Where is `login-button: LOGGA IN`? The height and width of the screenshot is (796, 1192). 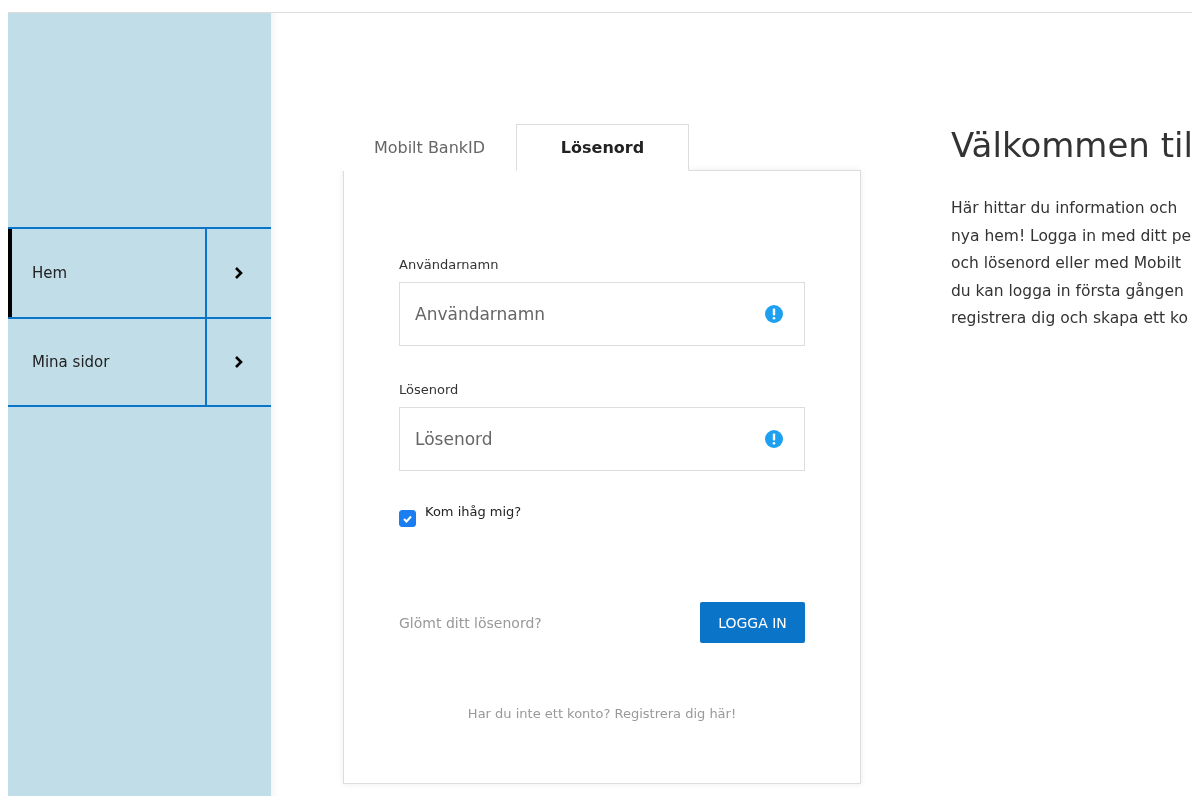 login-button: LOGGA IN is located at coordinates (752, 622).